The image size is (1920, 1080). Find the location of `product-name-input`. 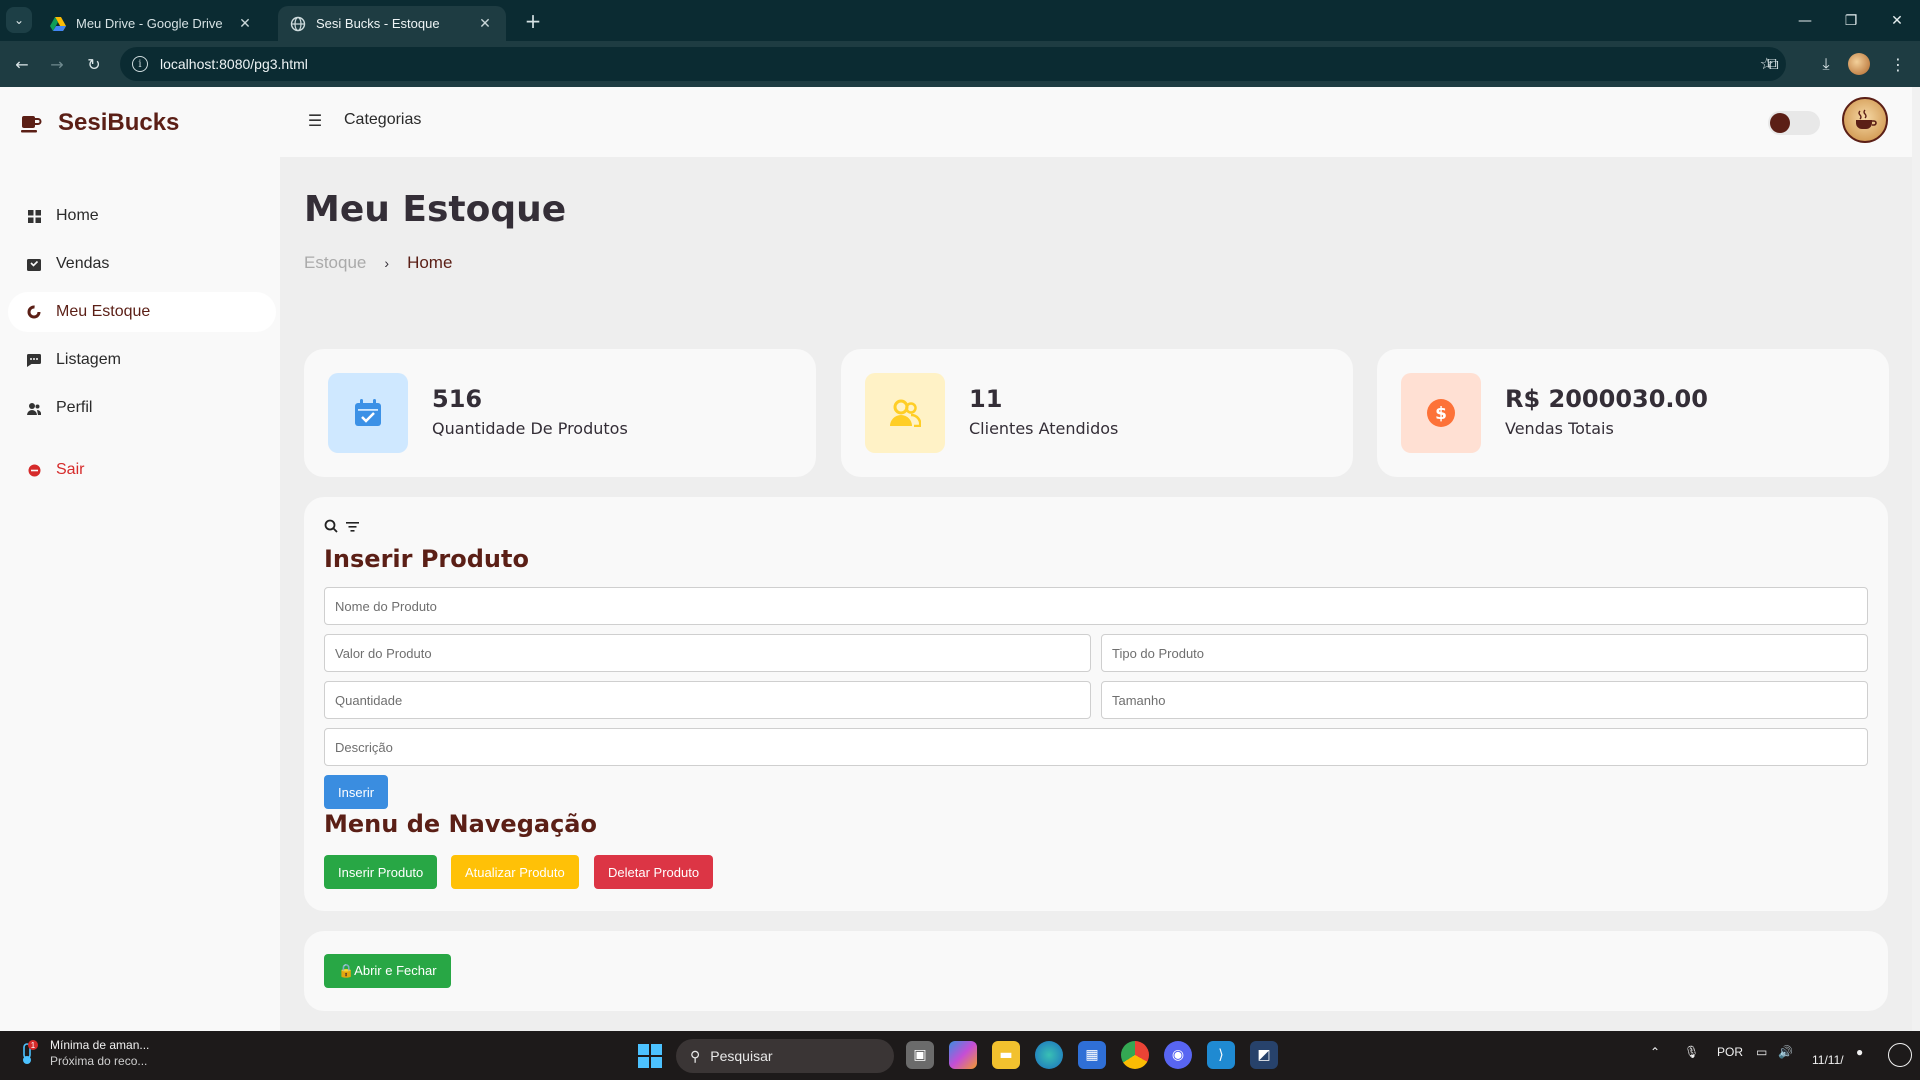

product-name-input is located at coordinates (1096, 606).